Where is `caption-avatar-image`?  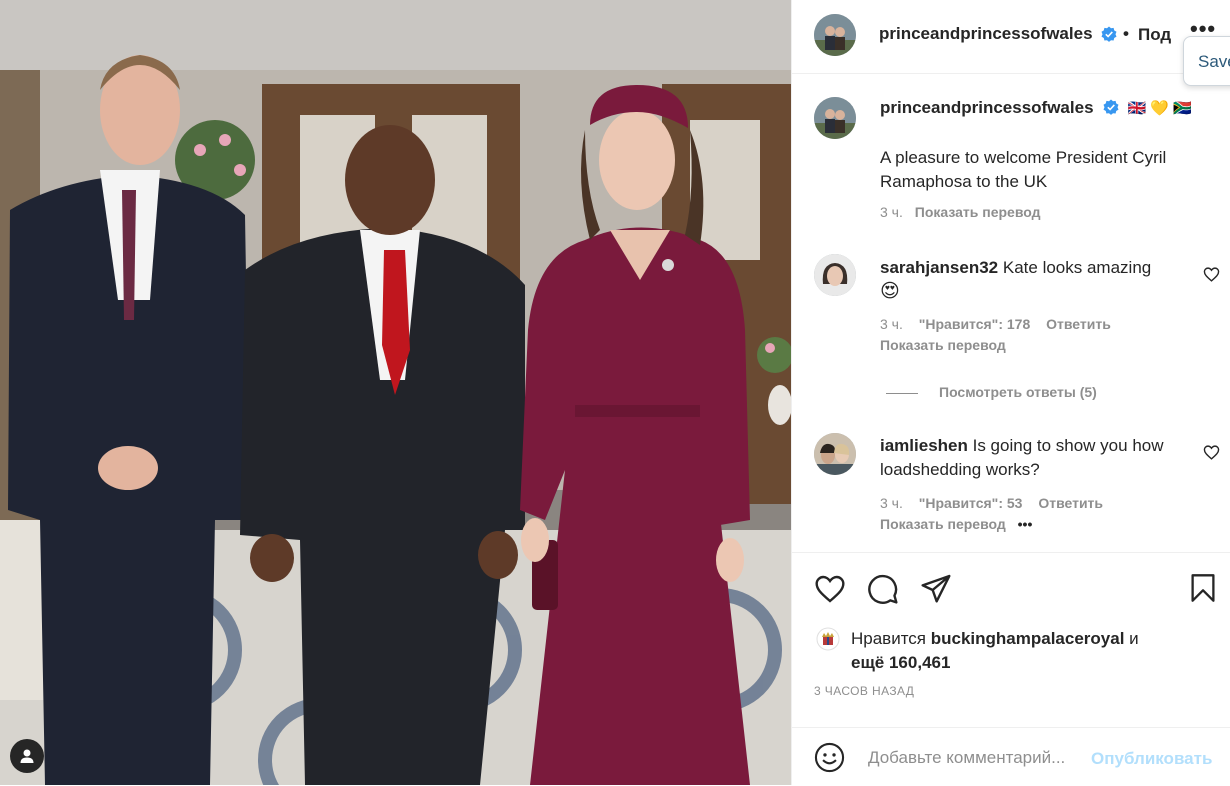 caption-avatar-image is located at coordinates (835, 118).